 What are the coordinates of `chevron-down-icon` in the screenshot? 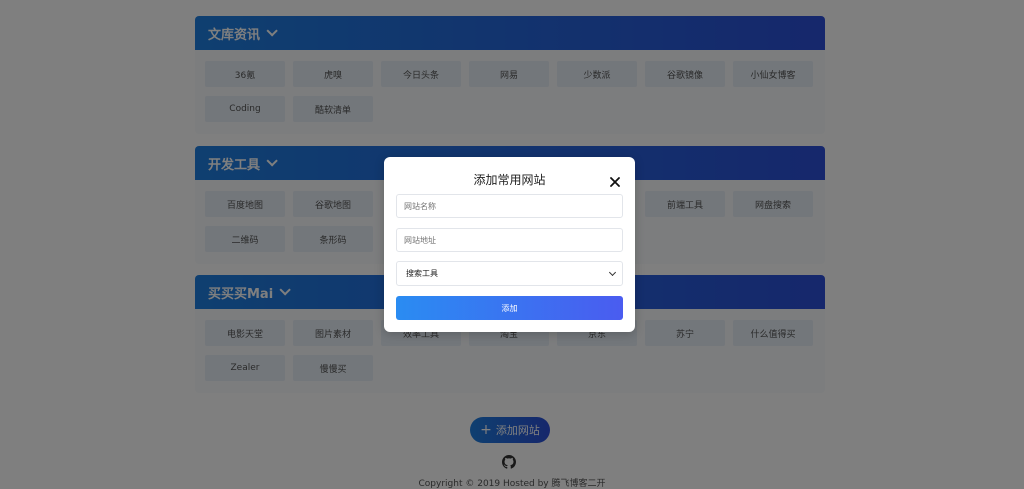 It's located at (612, 272).